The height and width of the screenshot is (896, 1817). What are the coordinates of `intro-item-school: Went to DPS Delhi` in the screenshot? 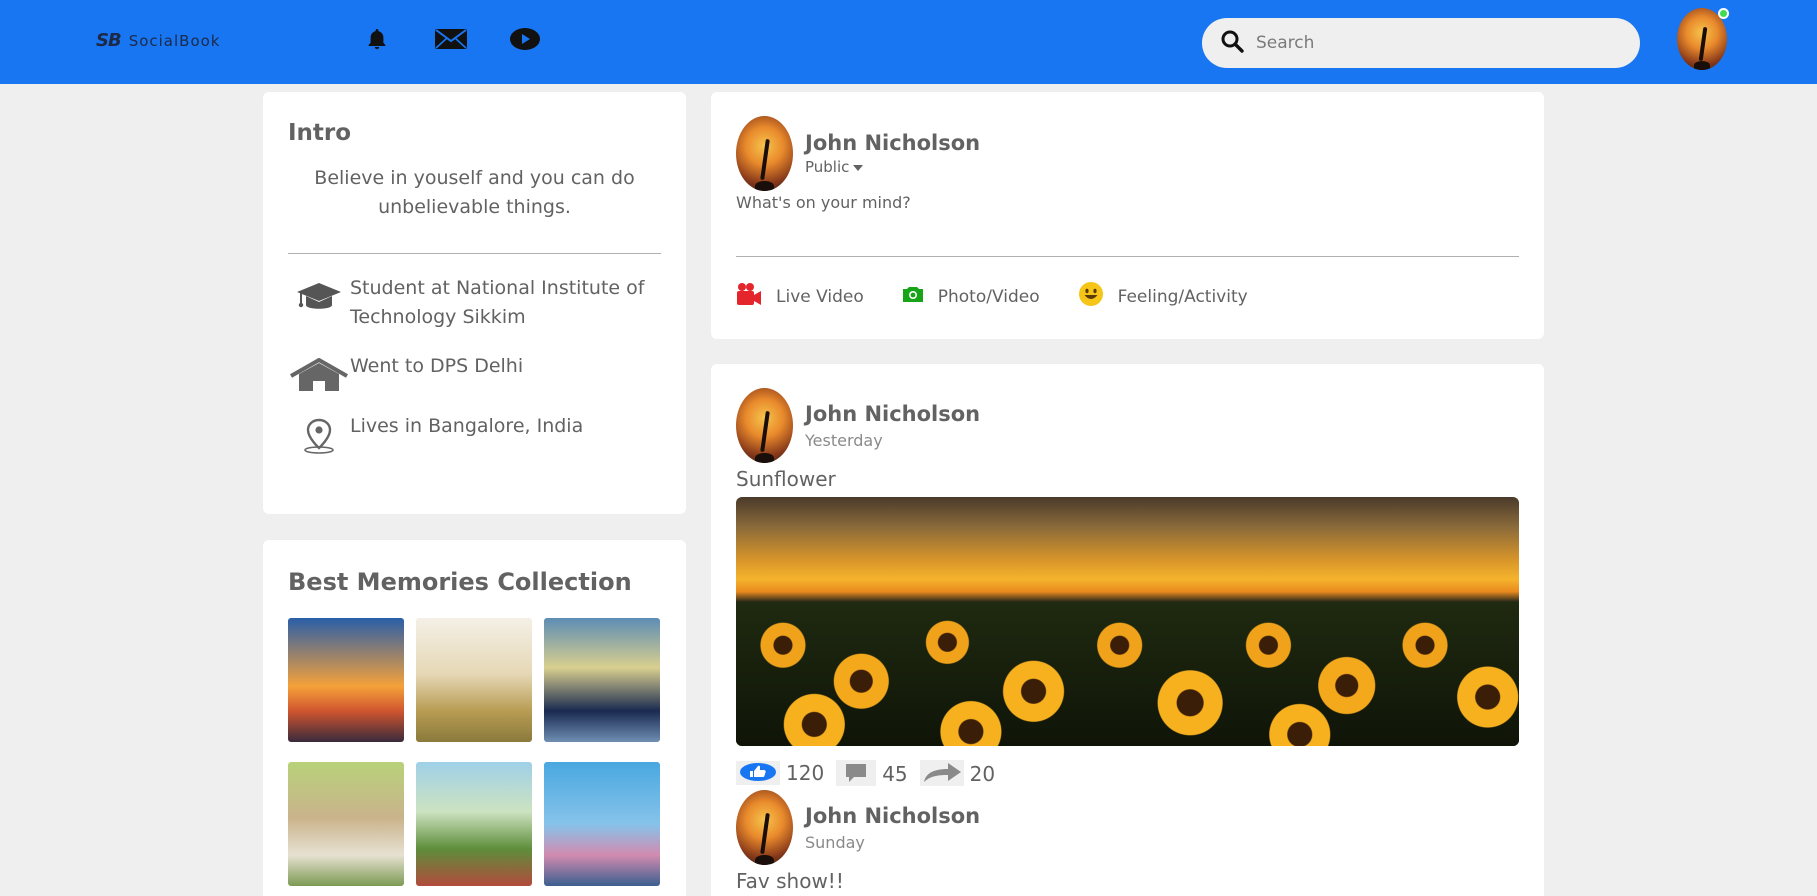 It's located at (474, 372).